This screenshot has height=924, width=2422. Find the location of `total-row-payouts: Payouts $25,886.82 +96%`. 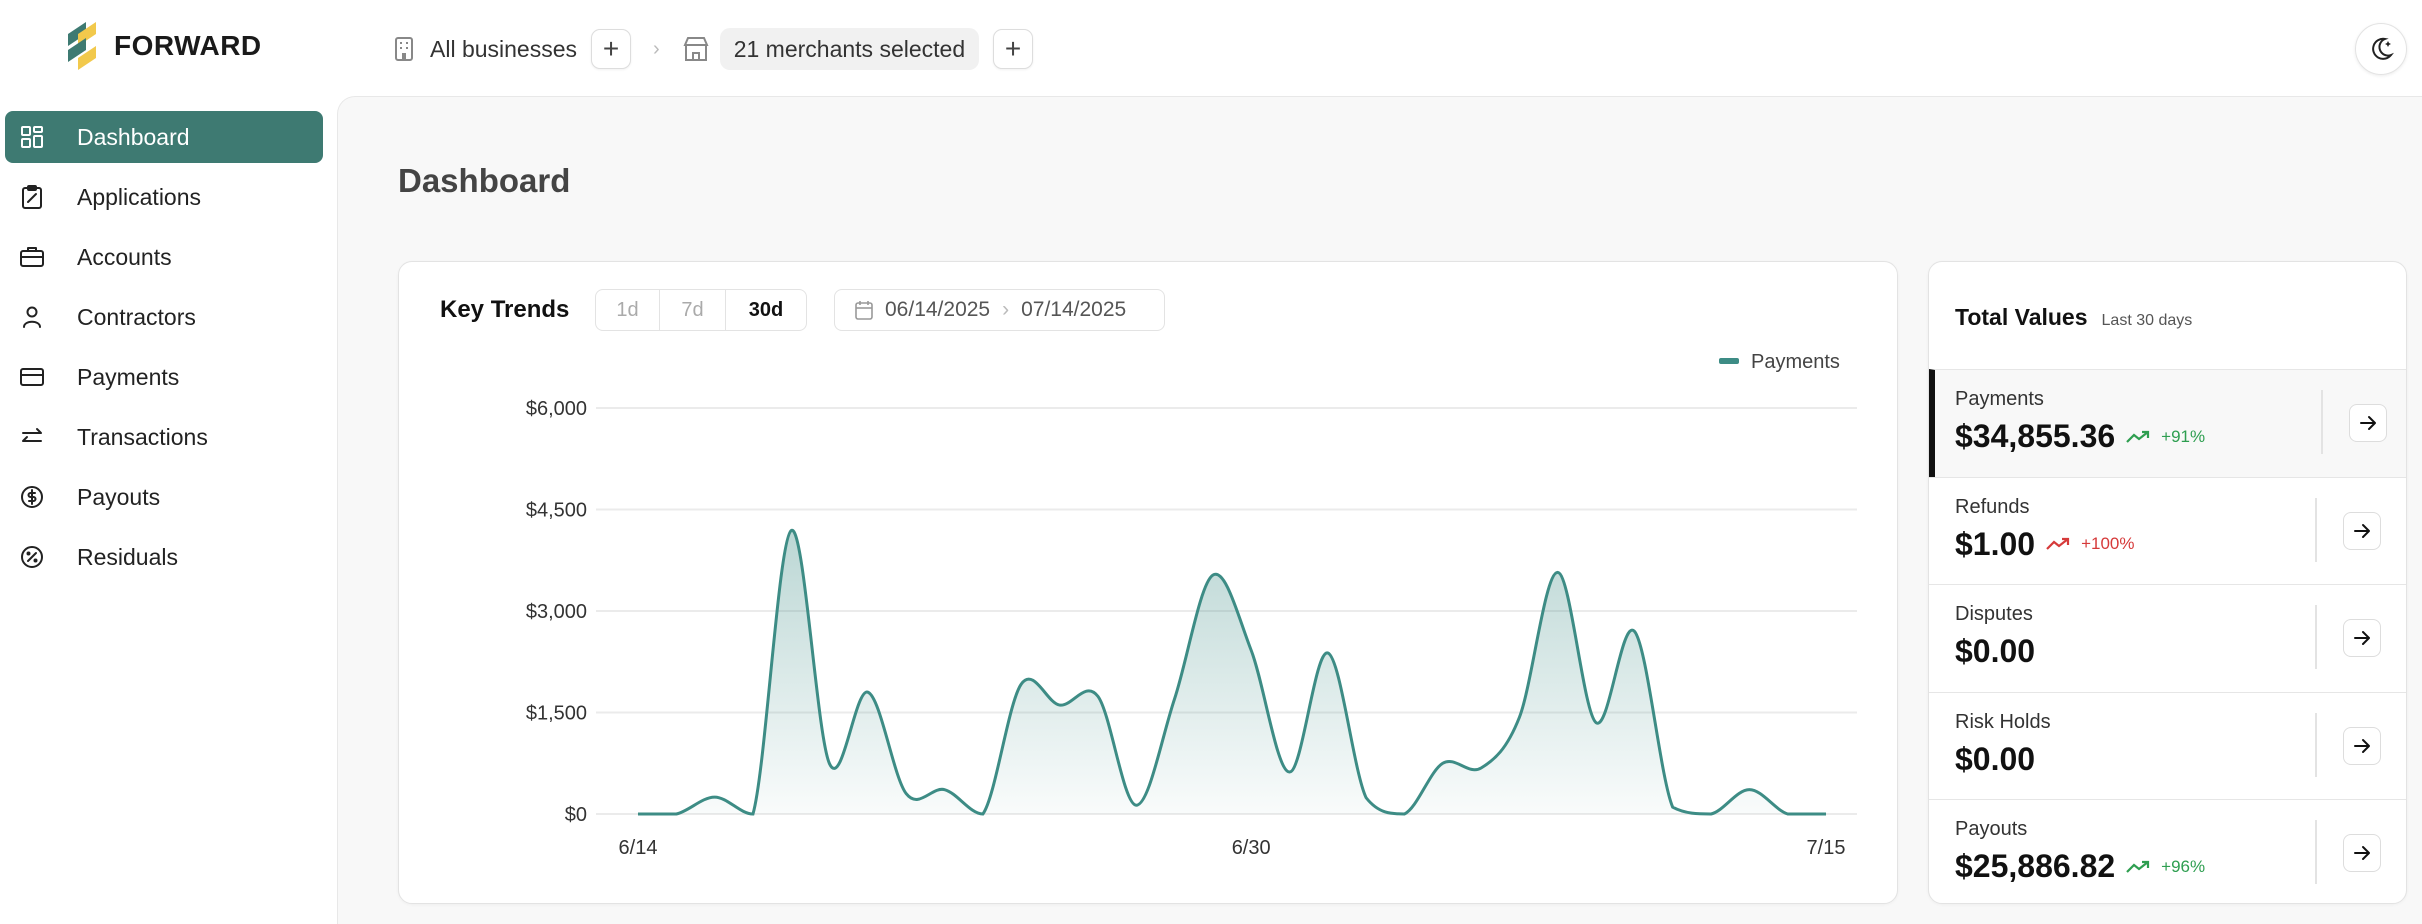

total-row-payouts: Payouts $25,886.82 +96% is located at coordinates (2167, 851).